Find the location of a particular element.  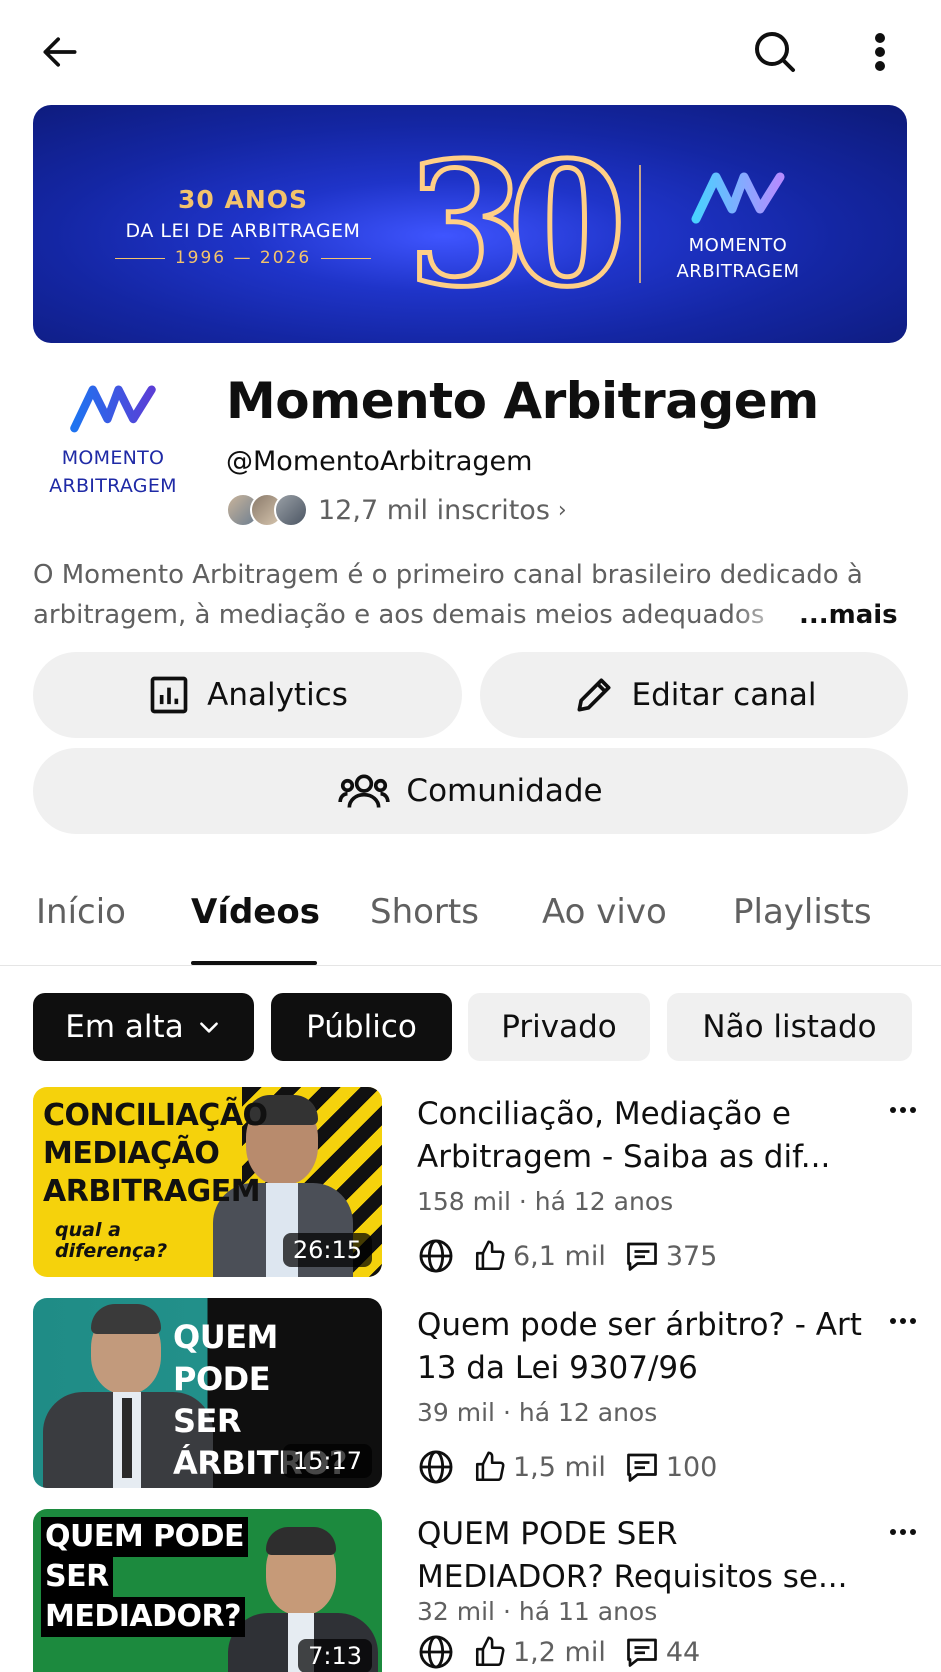

filter-chip-private: Privado is located at coordinates (559, 1027).